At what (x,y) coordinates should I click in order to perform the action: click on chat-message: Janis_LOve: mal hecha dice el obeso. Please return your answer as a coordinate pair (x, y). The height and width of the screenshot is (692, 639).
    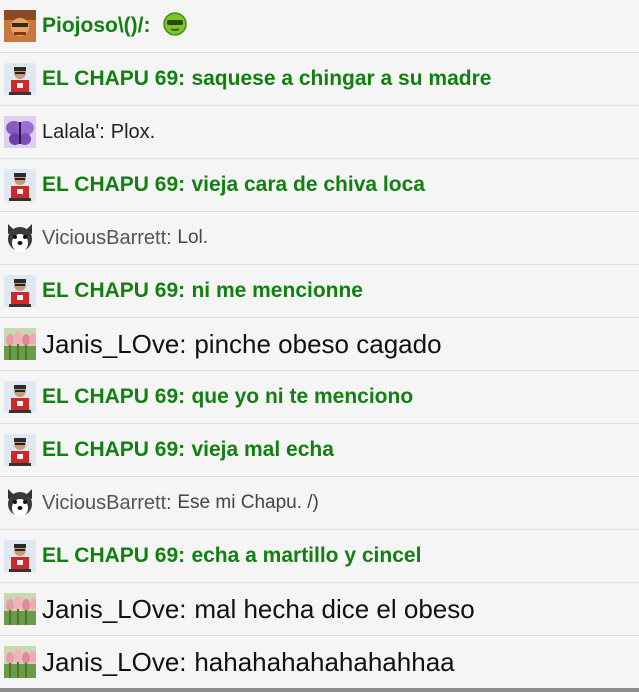
    Looking at the image, I should click on (319, 609).